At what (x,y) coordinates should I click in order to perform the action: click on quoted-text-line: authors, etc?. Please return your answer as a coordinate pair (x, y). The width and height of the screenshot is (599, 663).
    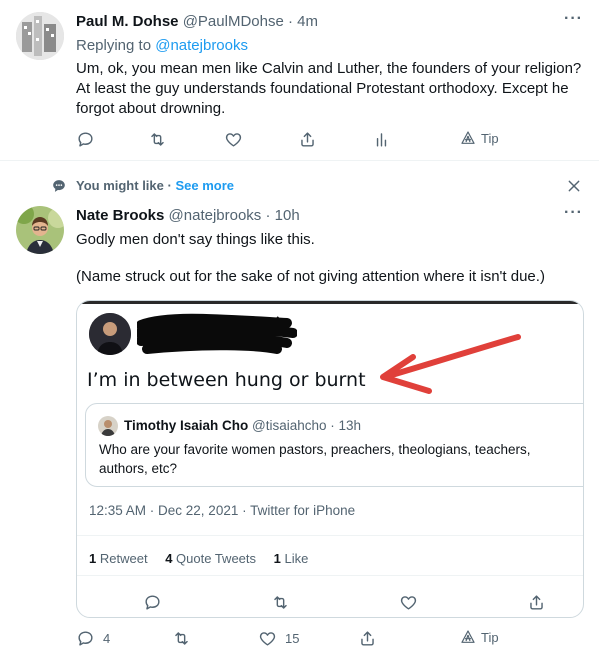
    Looking at the image, I should click on (138, 468).